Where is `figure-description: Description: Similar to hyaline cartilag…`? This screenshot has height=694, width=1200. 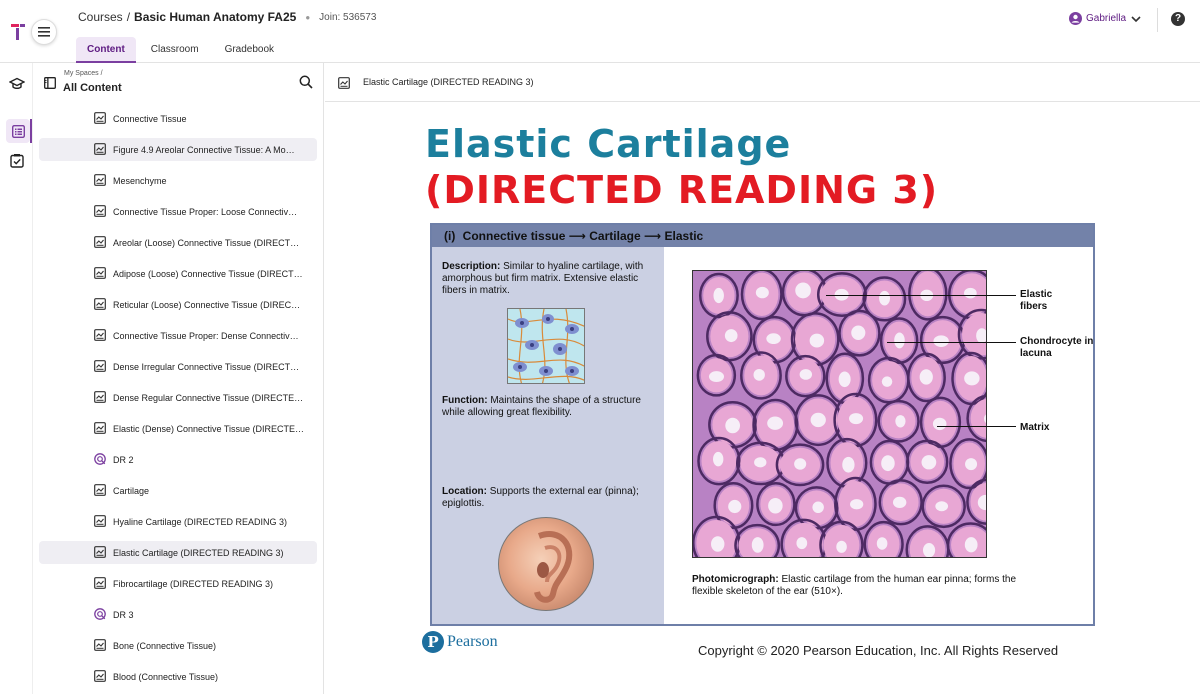 figure-description: Description: Similar to hyaline cartilag… is located at coordinates (549, 279).